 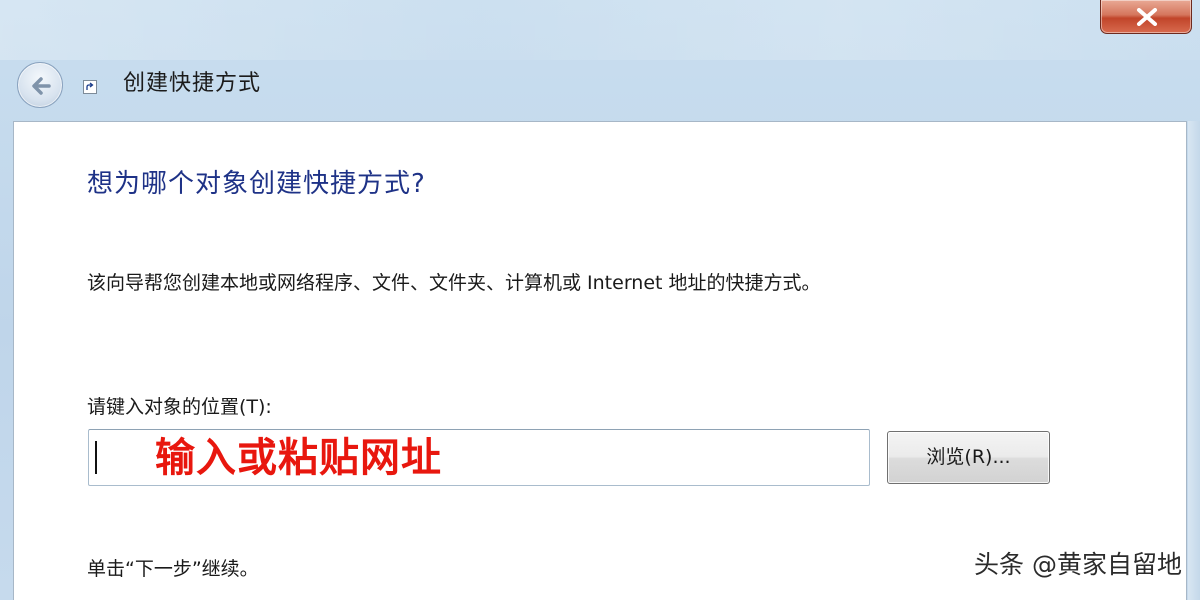 I want to click on close-icon, so click(x=1147, y=17).